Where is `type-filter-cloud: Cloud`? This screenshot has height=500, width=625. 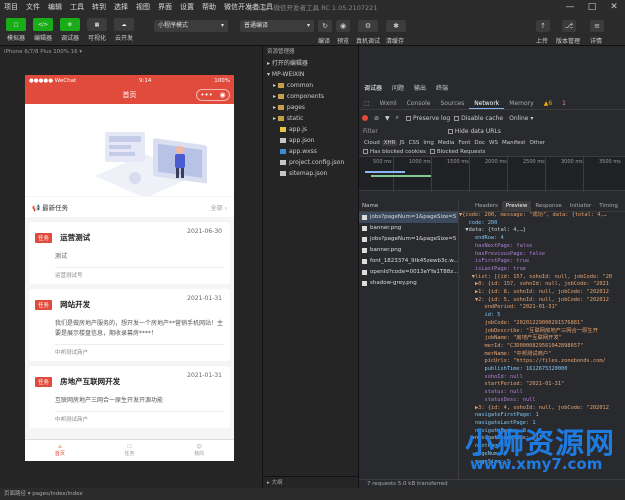
type-filter-cloud: Cloud is located at coordinates (372, 143).